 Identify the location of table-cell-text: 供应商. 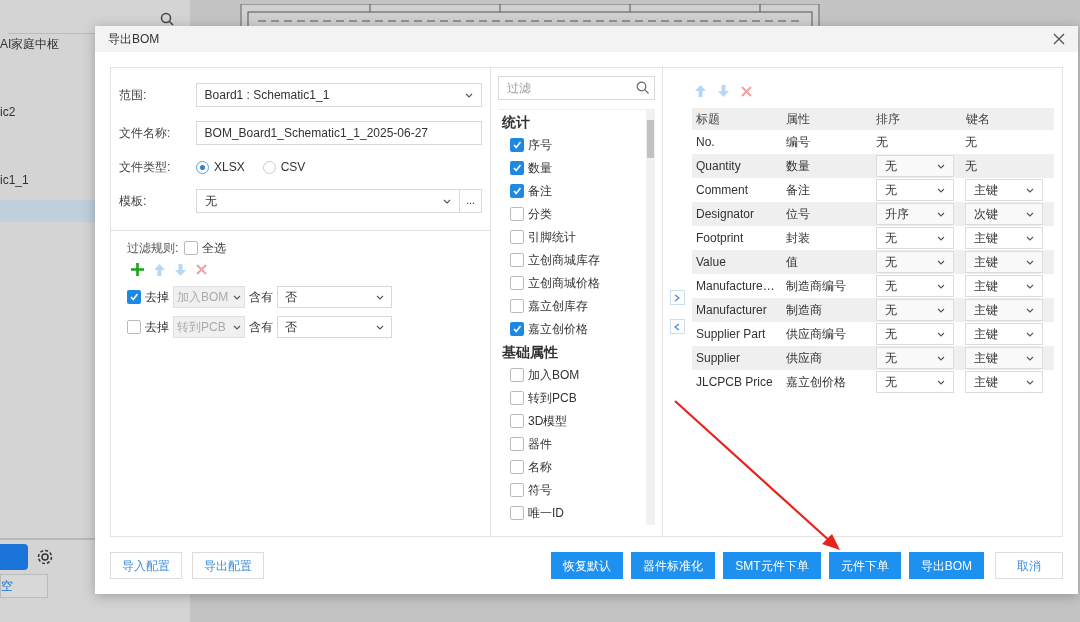
(804, 358).